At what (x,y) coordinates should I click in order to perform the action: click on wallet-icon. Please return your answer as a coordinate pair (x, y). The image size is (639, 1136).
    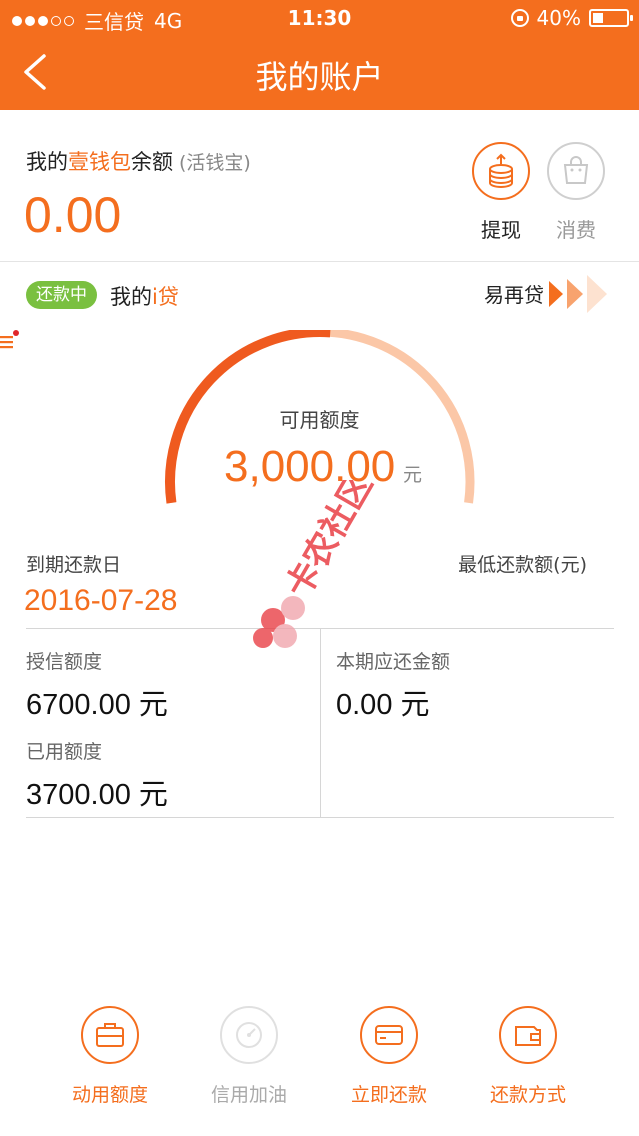
    Looking at the image, I should click on (528, 1036).